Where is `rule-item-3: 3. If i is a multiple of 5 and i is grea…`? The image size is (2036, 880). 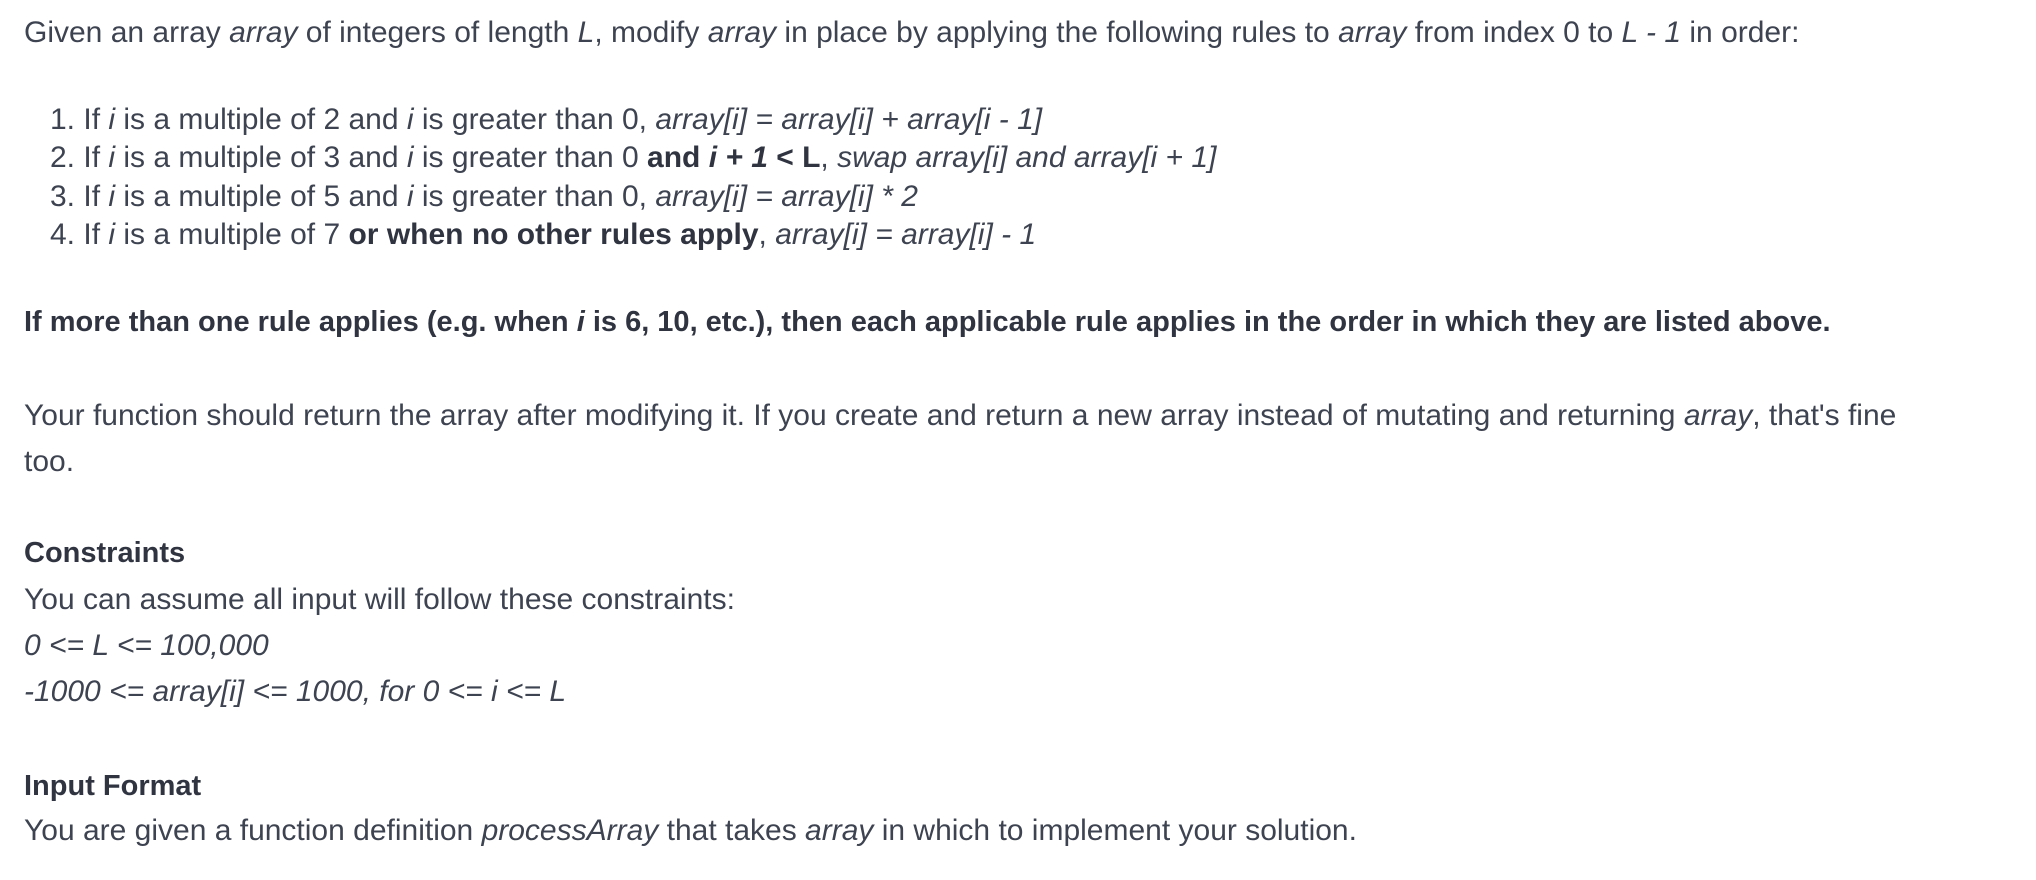 rule-item-3: 3. If i is a multiple of 5 and i is grea… is located at coordinates (484, 197).